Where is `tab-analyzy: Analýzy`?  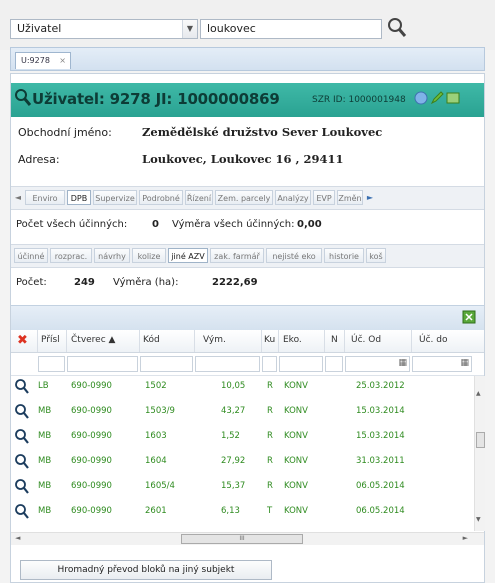 tab-analyzy: Analýzy is located at coordinates (293, 197).